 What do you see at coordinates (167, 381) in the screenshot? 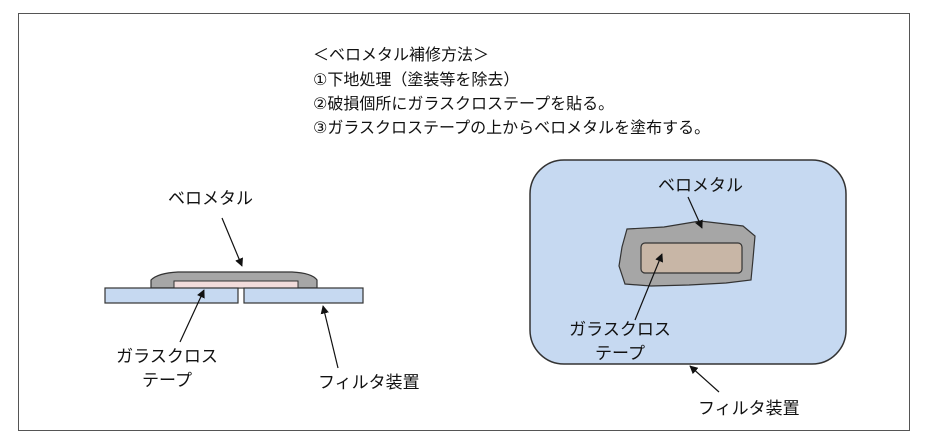
I see `cross-section-tape-label-2: テープ` at bounding box center [167, 381].